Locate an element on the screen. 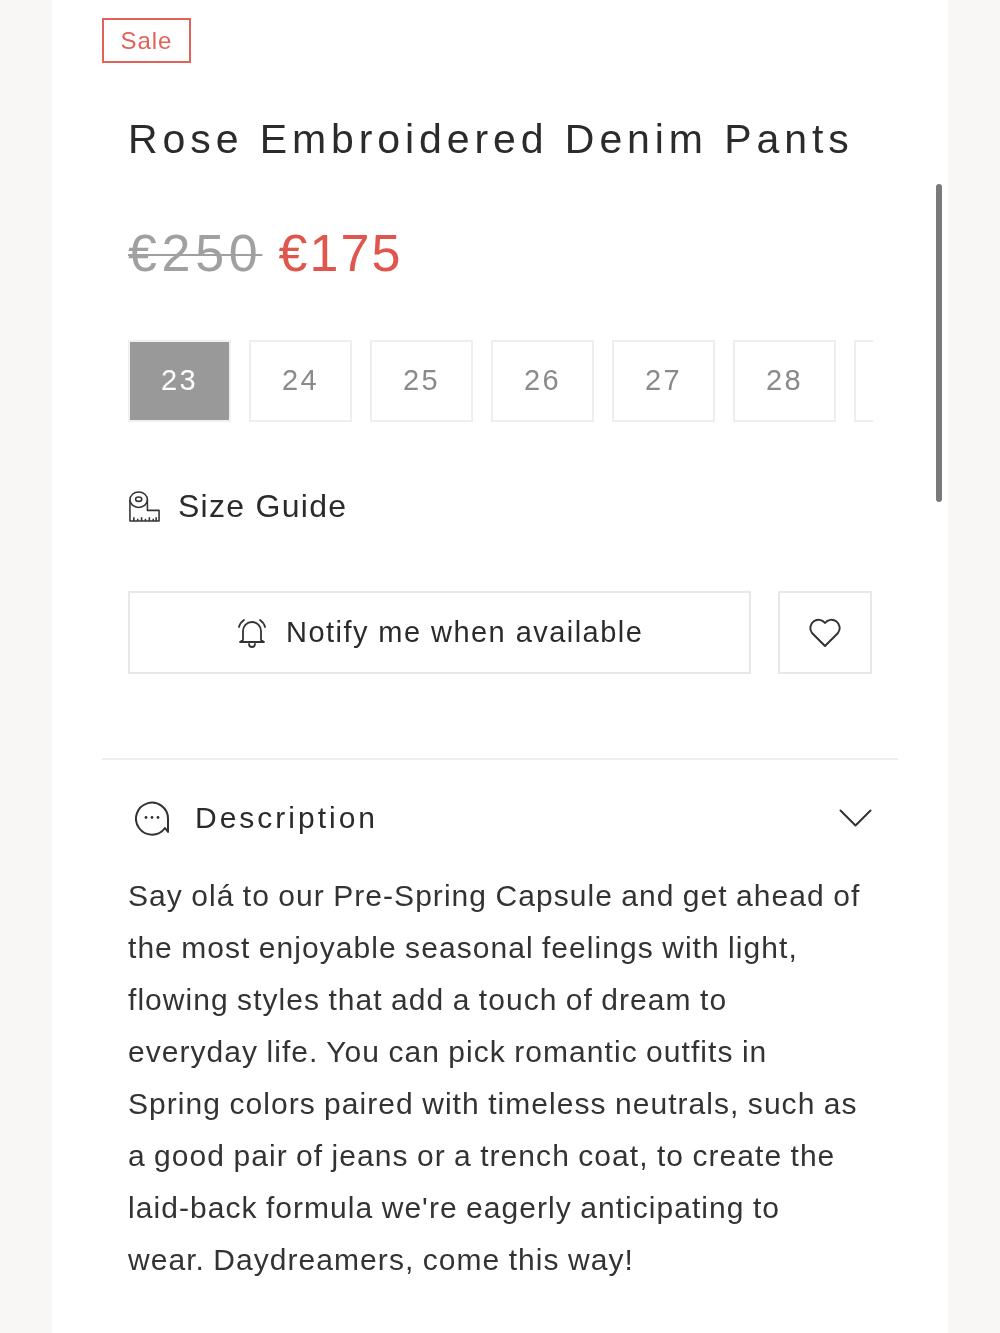  size-option: 24 is located at coordinates (300, 381).